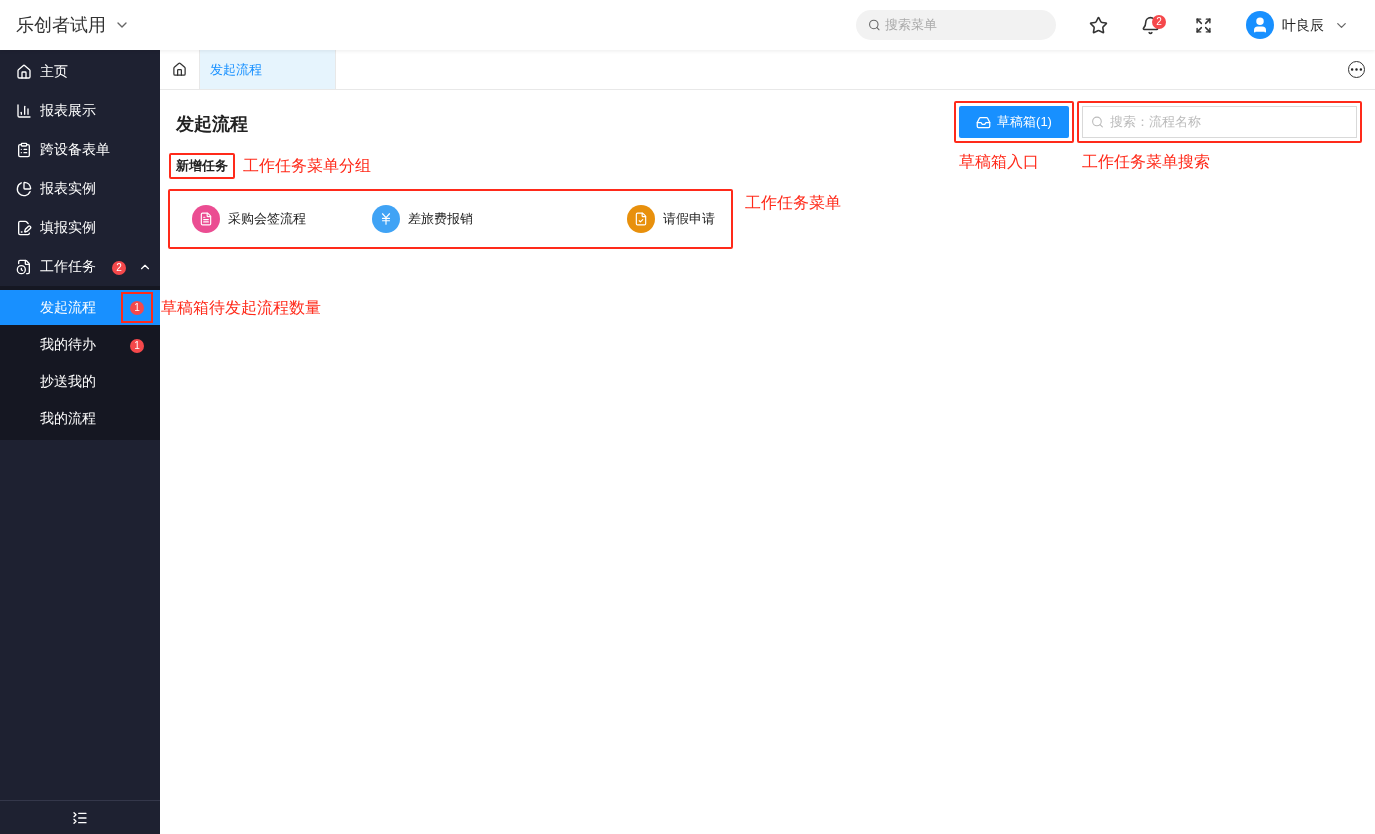 The height and width of the screenshot is (834, 1375). Describe the element at coordinates (80, 71) in the screenshot. I see `sidebar-item: 主页` at that location.